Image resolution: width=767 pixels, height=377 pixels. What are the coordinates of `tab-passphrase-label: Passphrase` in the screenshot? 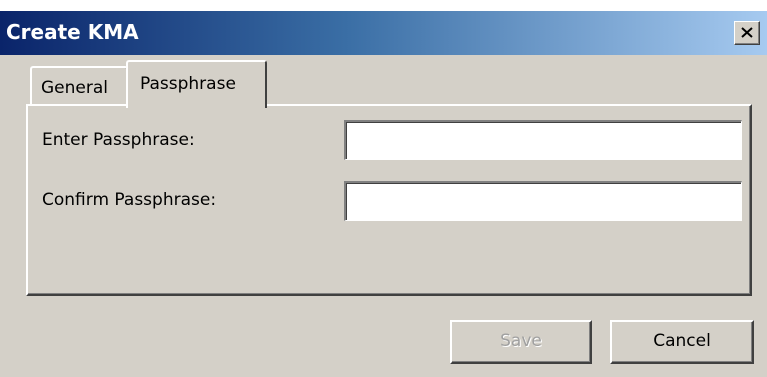 It's located at (188, 84).